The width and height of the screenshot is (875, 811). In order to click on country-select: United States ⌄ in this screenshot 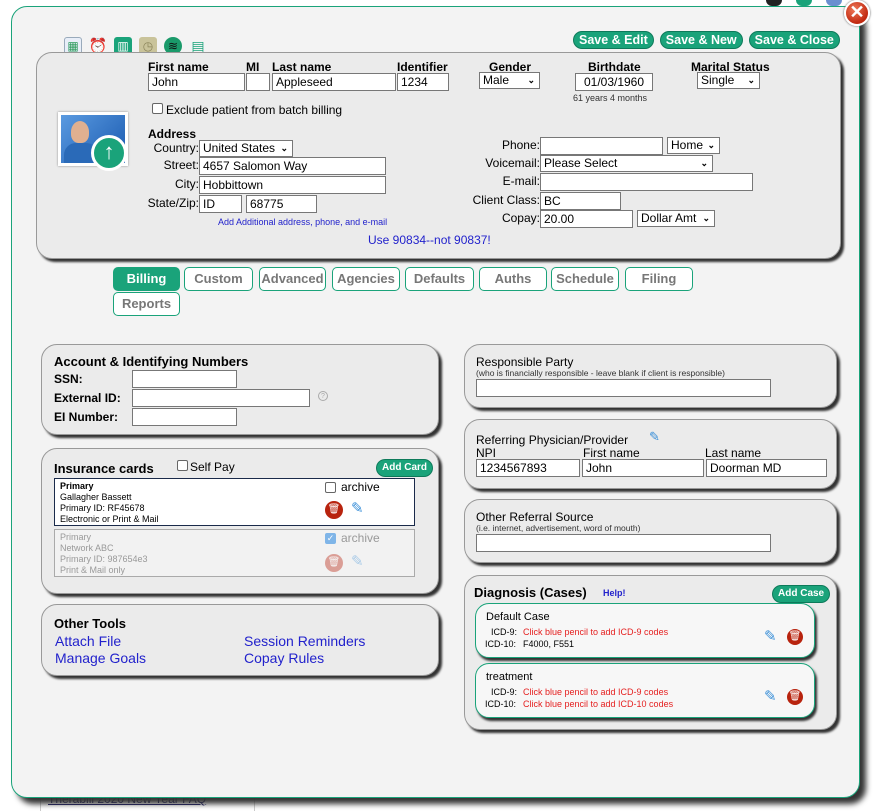, I will do `click(246, 148)`.